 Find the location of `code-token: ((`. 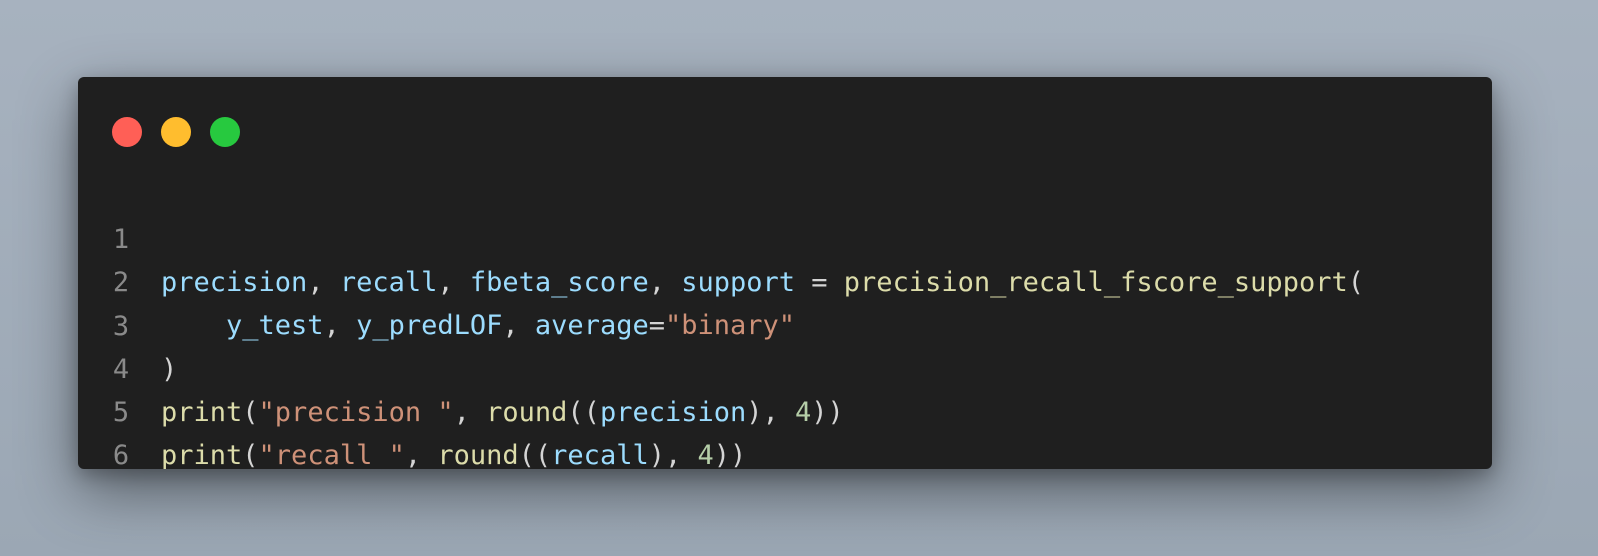

code-token: (( is located at coordinates (535, 454).